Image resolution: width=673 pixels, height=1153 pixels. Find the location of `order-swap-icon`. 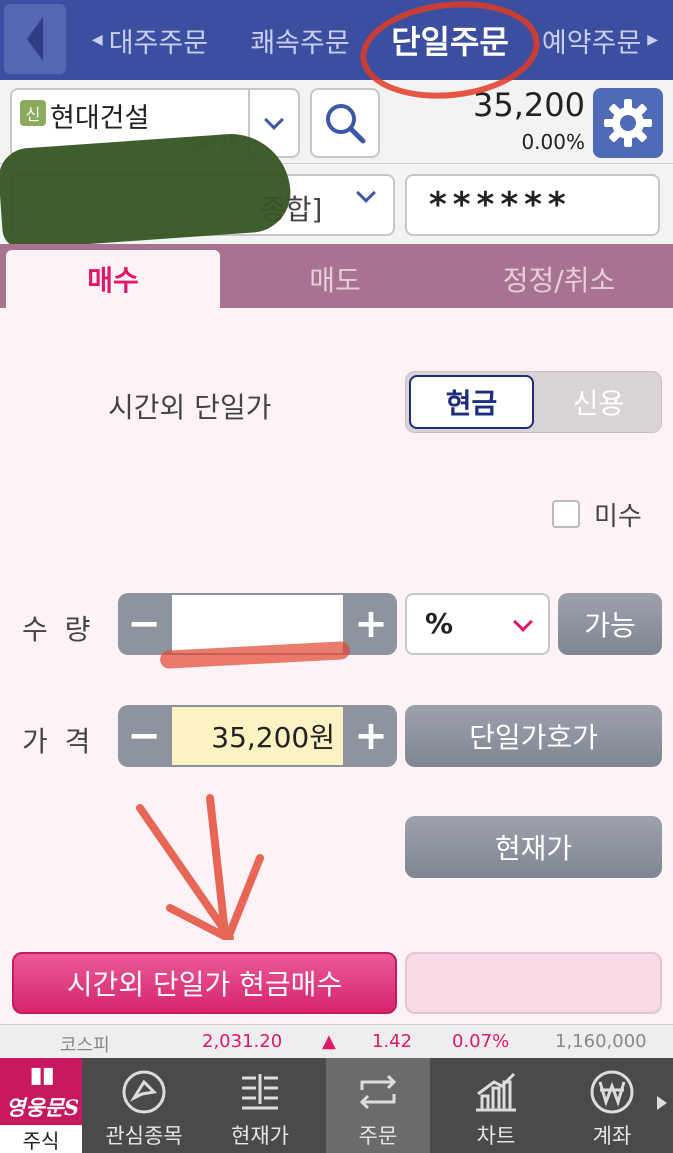

order-swap-icon is located at coordinates (378, 1092).